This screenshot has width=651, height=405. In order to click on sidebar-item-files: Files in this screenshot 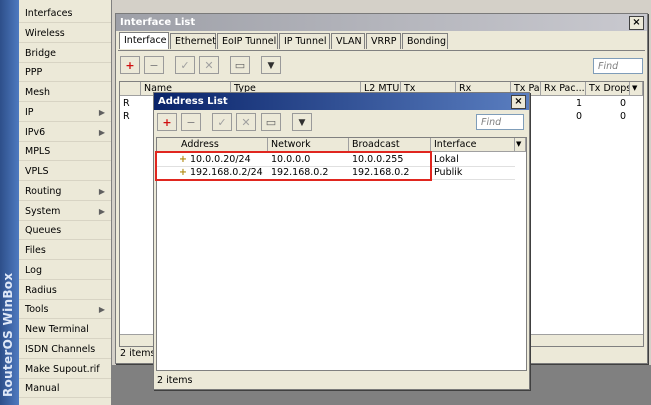, I will do `click(65, 250)`.